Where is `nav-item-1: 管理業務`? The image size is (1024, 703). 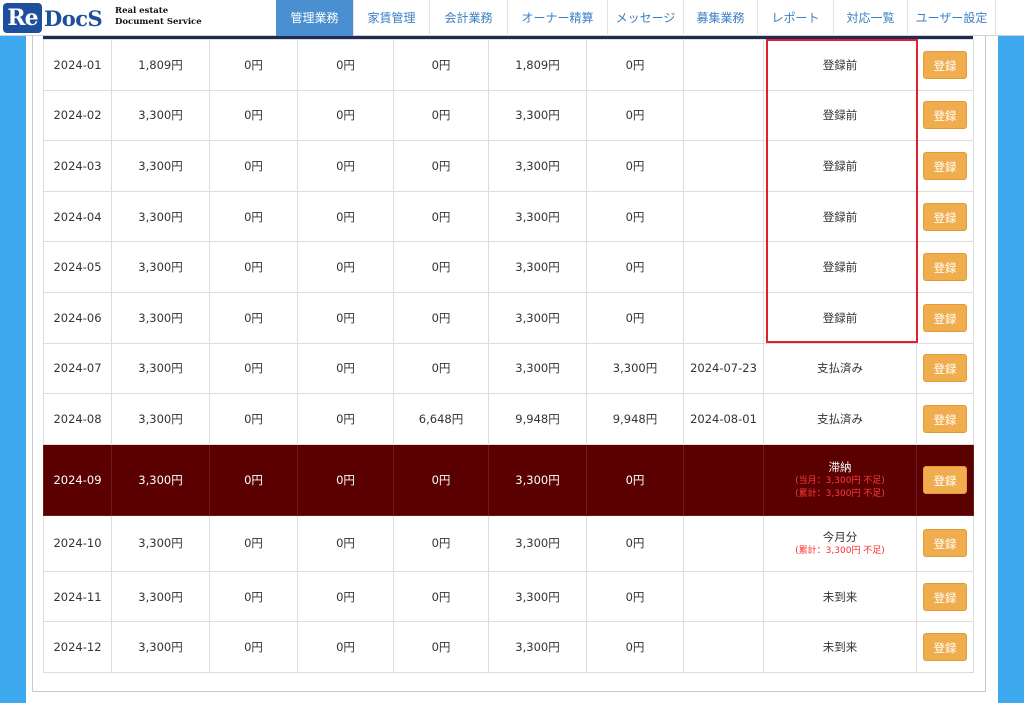
nav-item-1: 管理業務 is located at coordinates (315, 18).